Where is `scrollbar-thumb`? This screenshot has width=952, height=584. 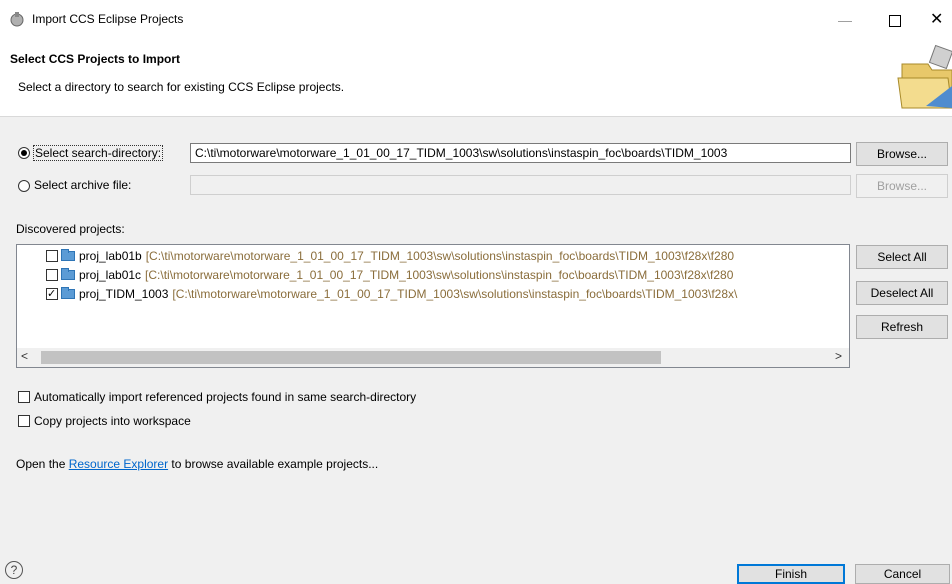
scrollbar-thumb is located at coordinates (351, 357).